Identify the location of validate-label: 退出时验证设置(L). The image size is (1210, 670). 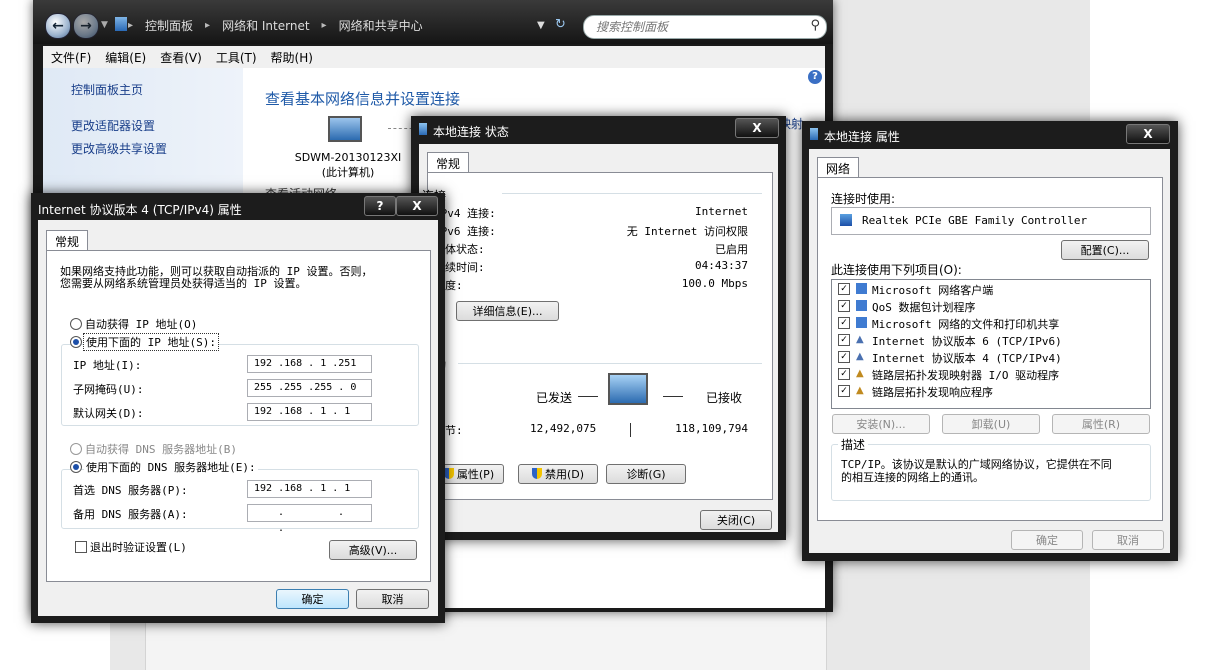
(138, 547).